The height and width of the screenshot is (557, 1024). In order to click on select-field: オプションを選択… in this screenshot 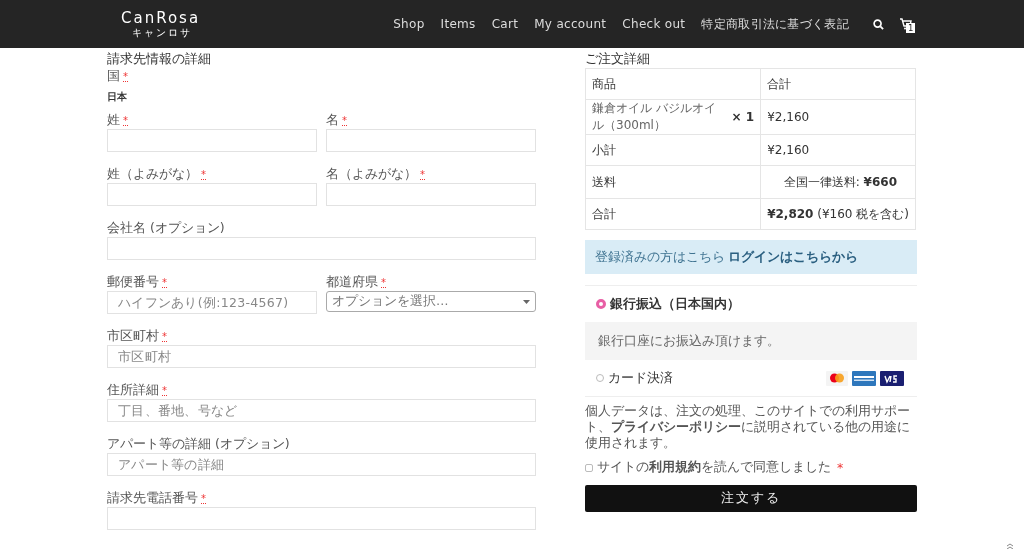, I will do `click(431, 301)`.